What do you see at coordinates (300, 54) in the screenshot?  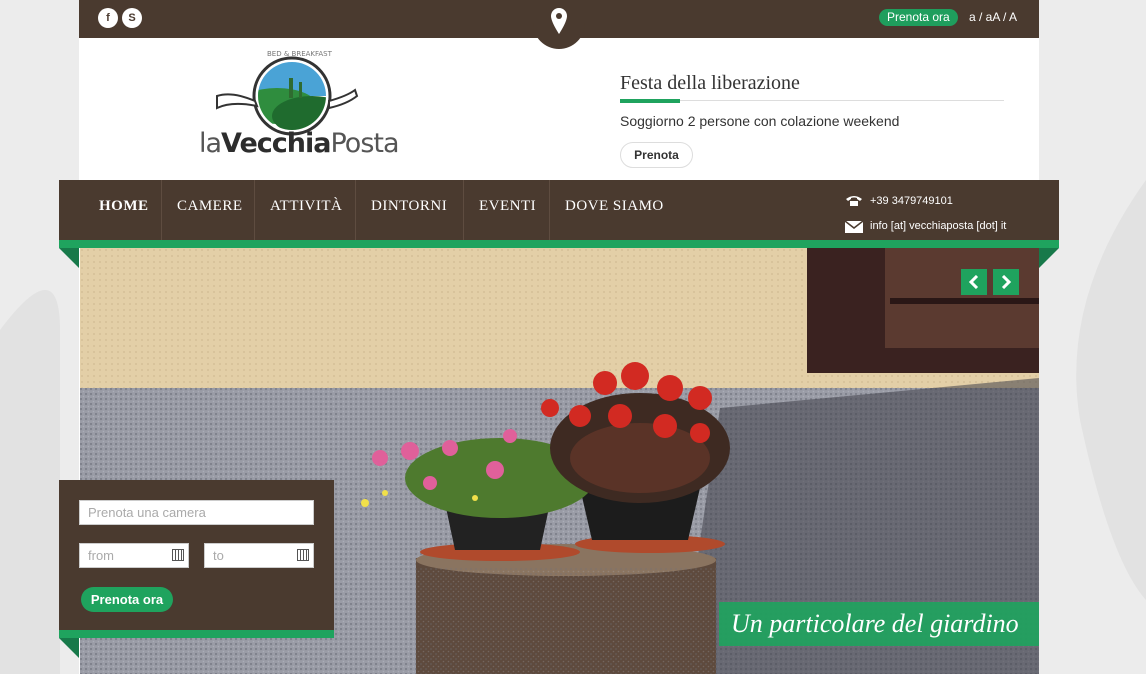 I see `logo-small-text: BED & BREAKFAST` at bounding box center [300, 54].